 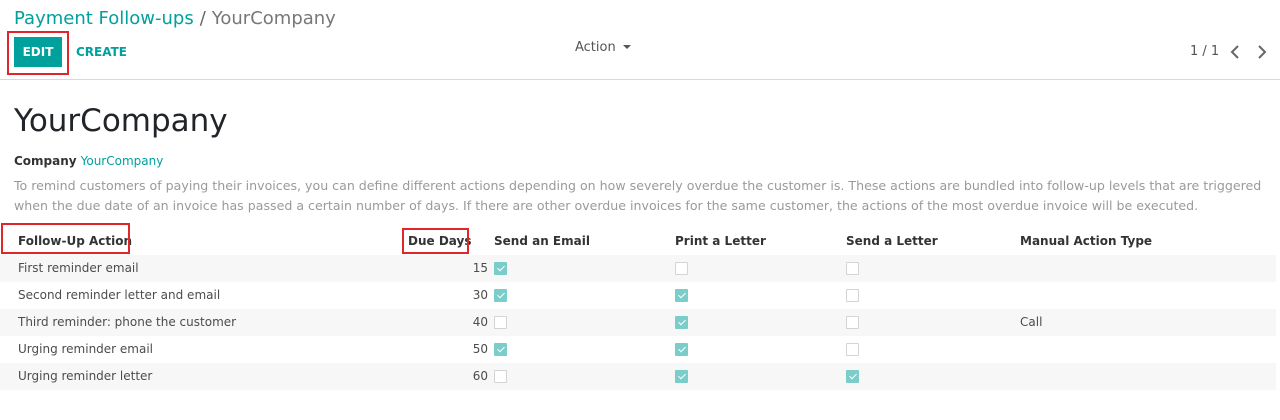 I want to click on cell-follow-up-action: First reminder email, so click(x=78, y=268).